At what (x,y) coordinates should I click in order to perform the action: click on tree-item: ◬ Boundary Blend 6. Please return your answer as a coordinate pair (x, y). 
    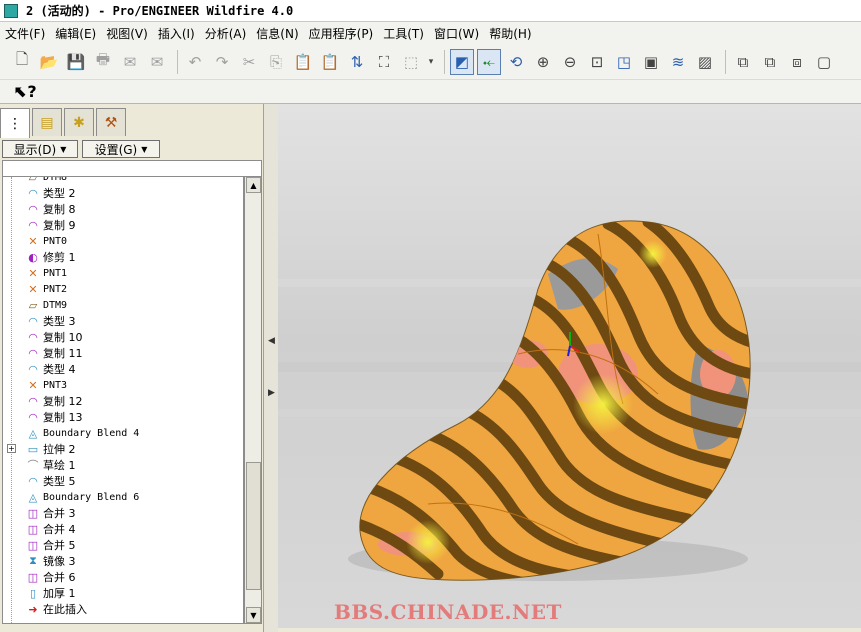
    Looking at the image, I should click on (123, 497).